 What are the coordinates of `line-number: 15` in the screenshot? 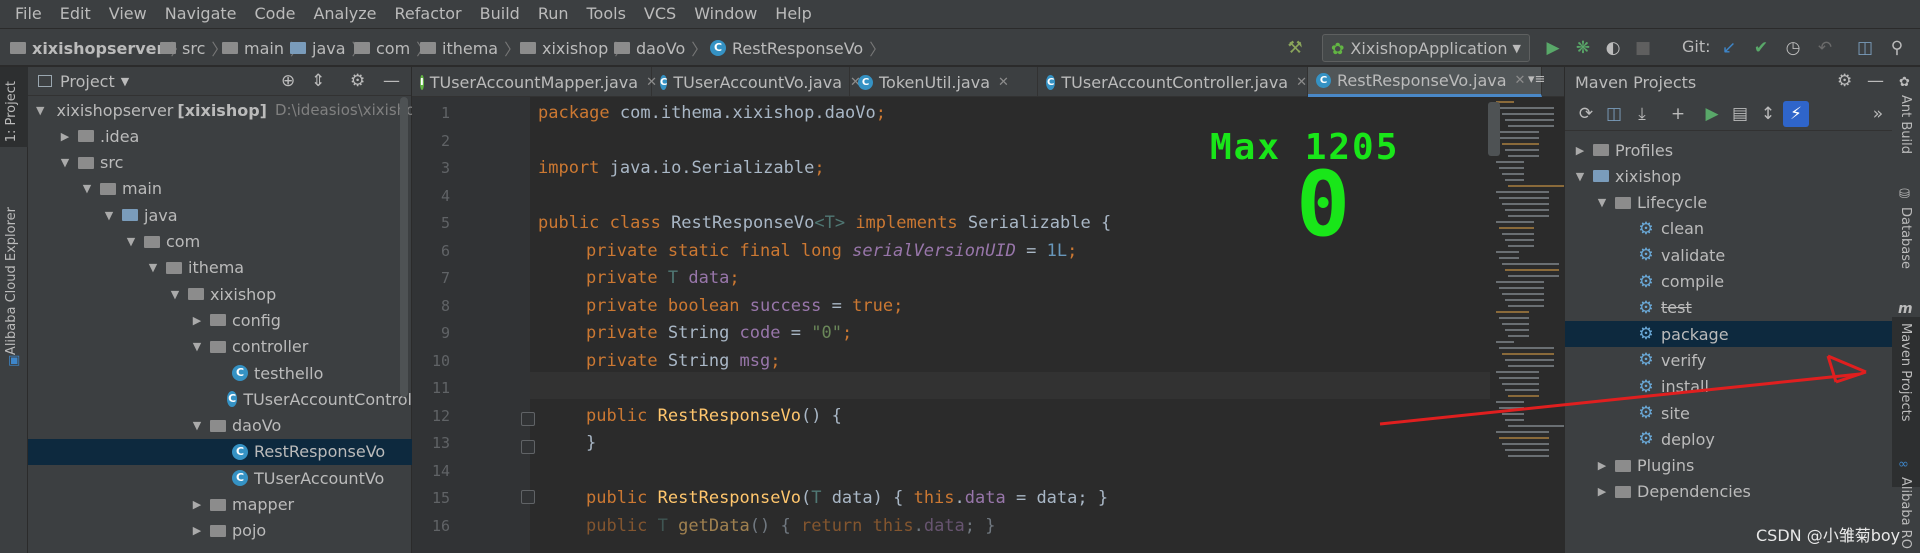 It's located at (440, 498).